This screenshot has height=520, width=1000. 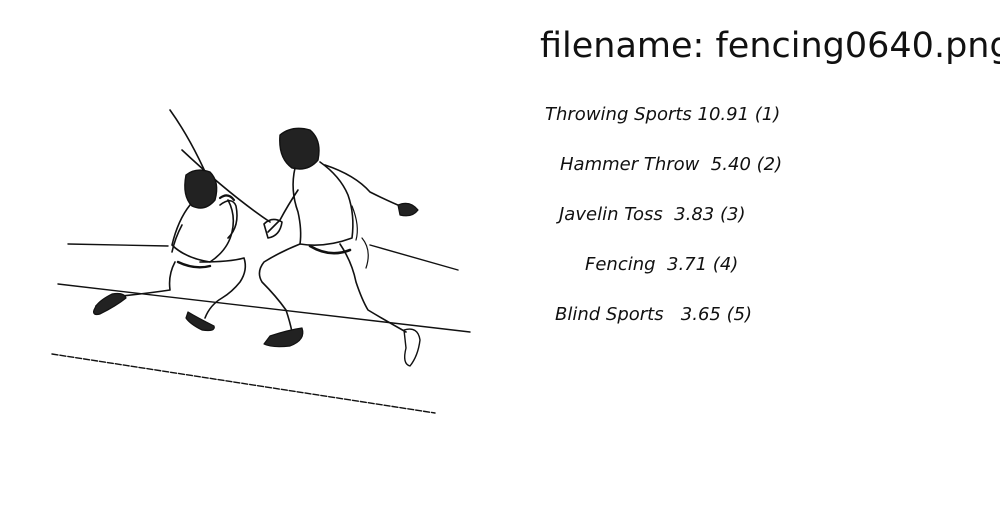 I want to click on filename-label: filename: fencing0640.png, so click(x=770, y=46).